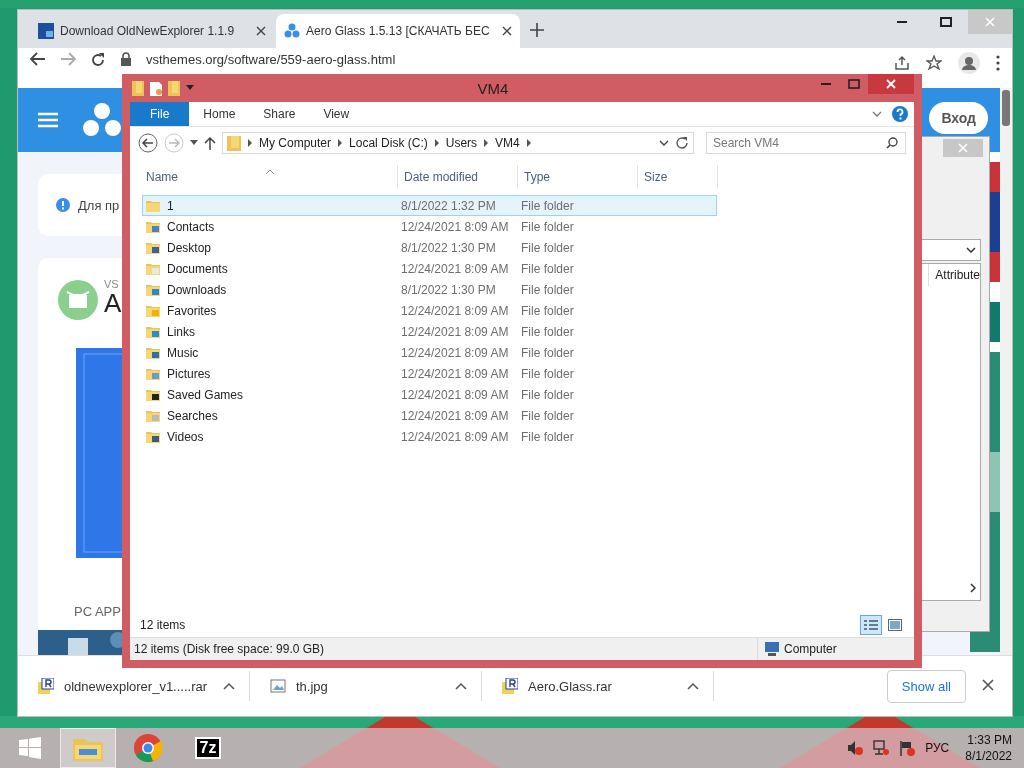 Image resolution: width=1024 pixels, height=768 pixels. What do you see at coordinates (170, 205) in the screenshot?
I see `file-name: 1` at bounding box center [170, 205].